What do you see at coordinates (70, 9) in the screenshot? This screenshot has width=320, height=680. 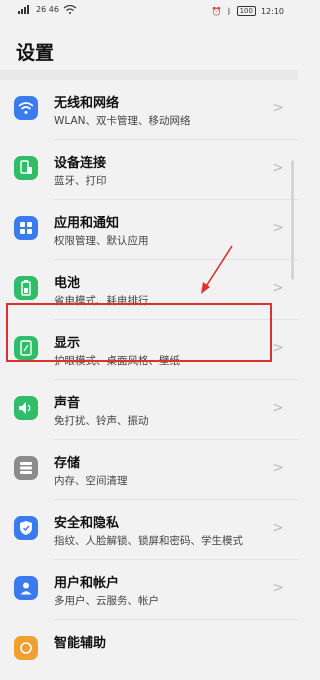 I see `wifi-status-icon` at bounding box center [70, 9].